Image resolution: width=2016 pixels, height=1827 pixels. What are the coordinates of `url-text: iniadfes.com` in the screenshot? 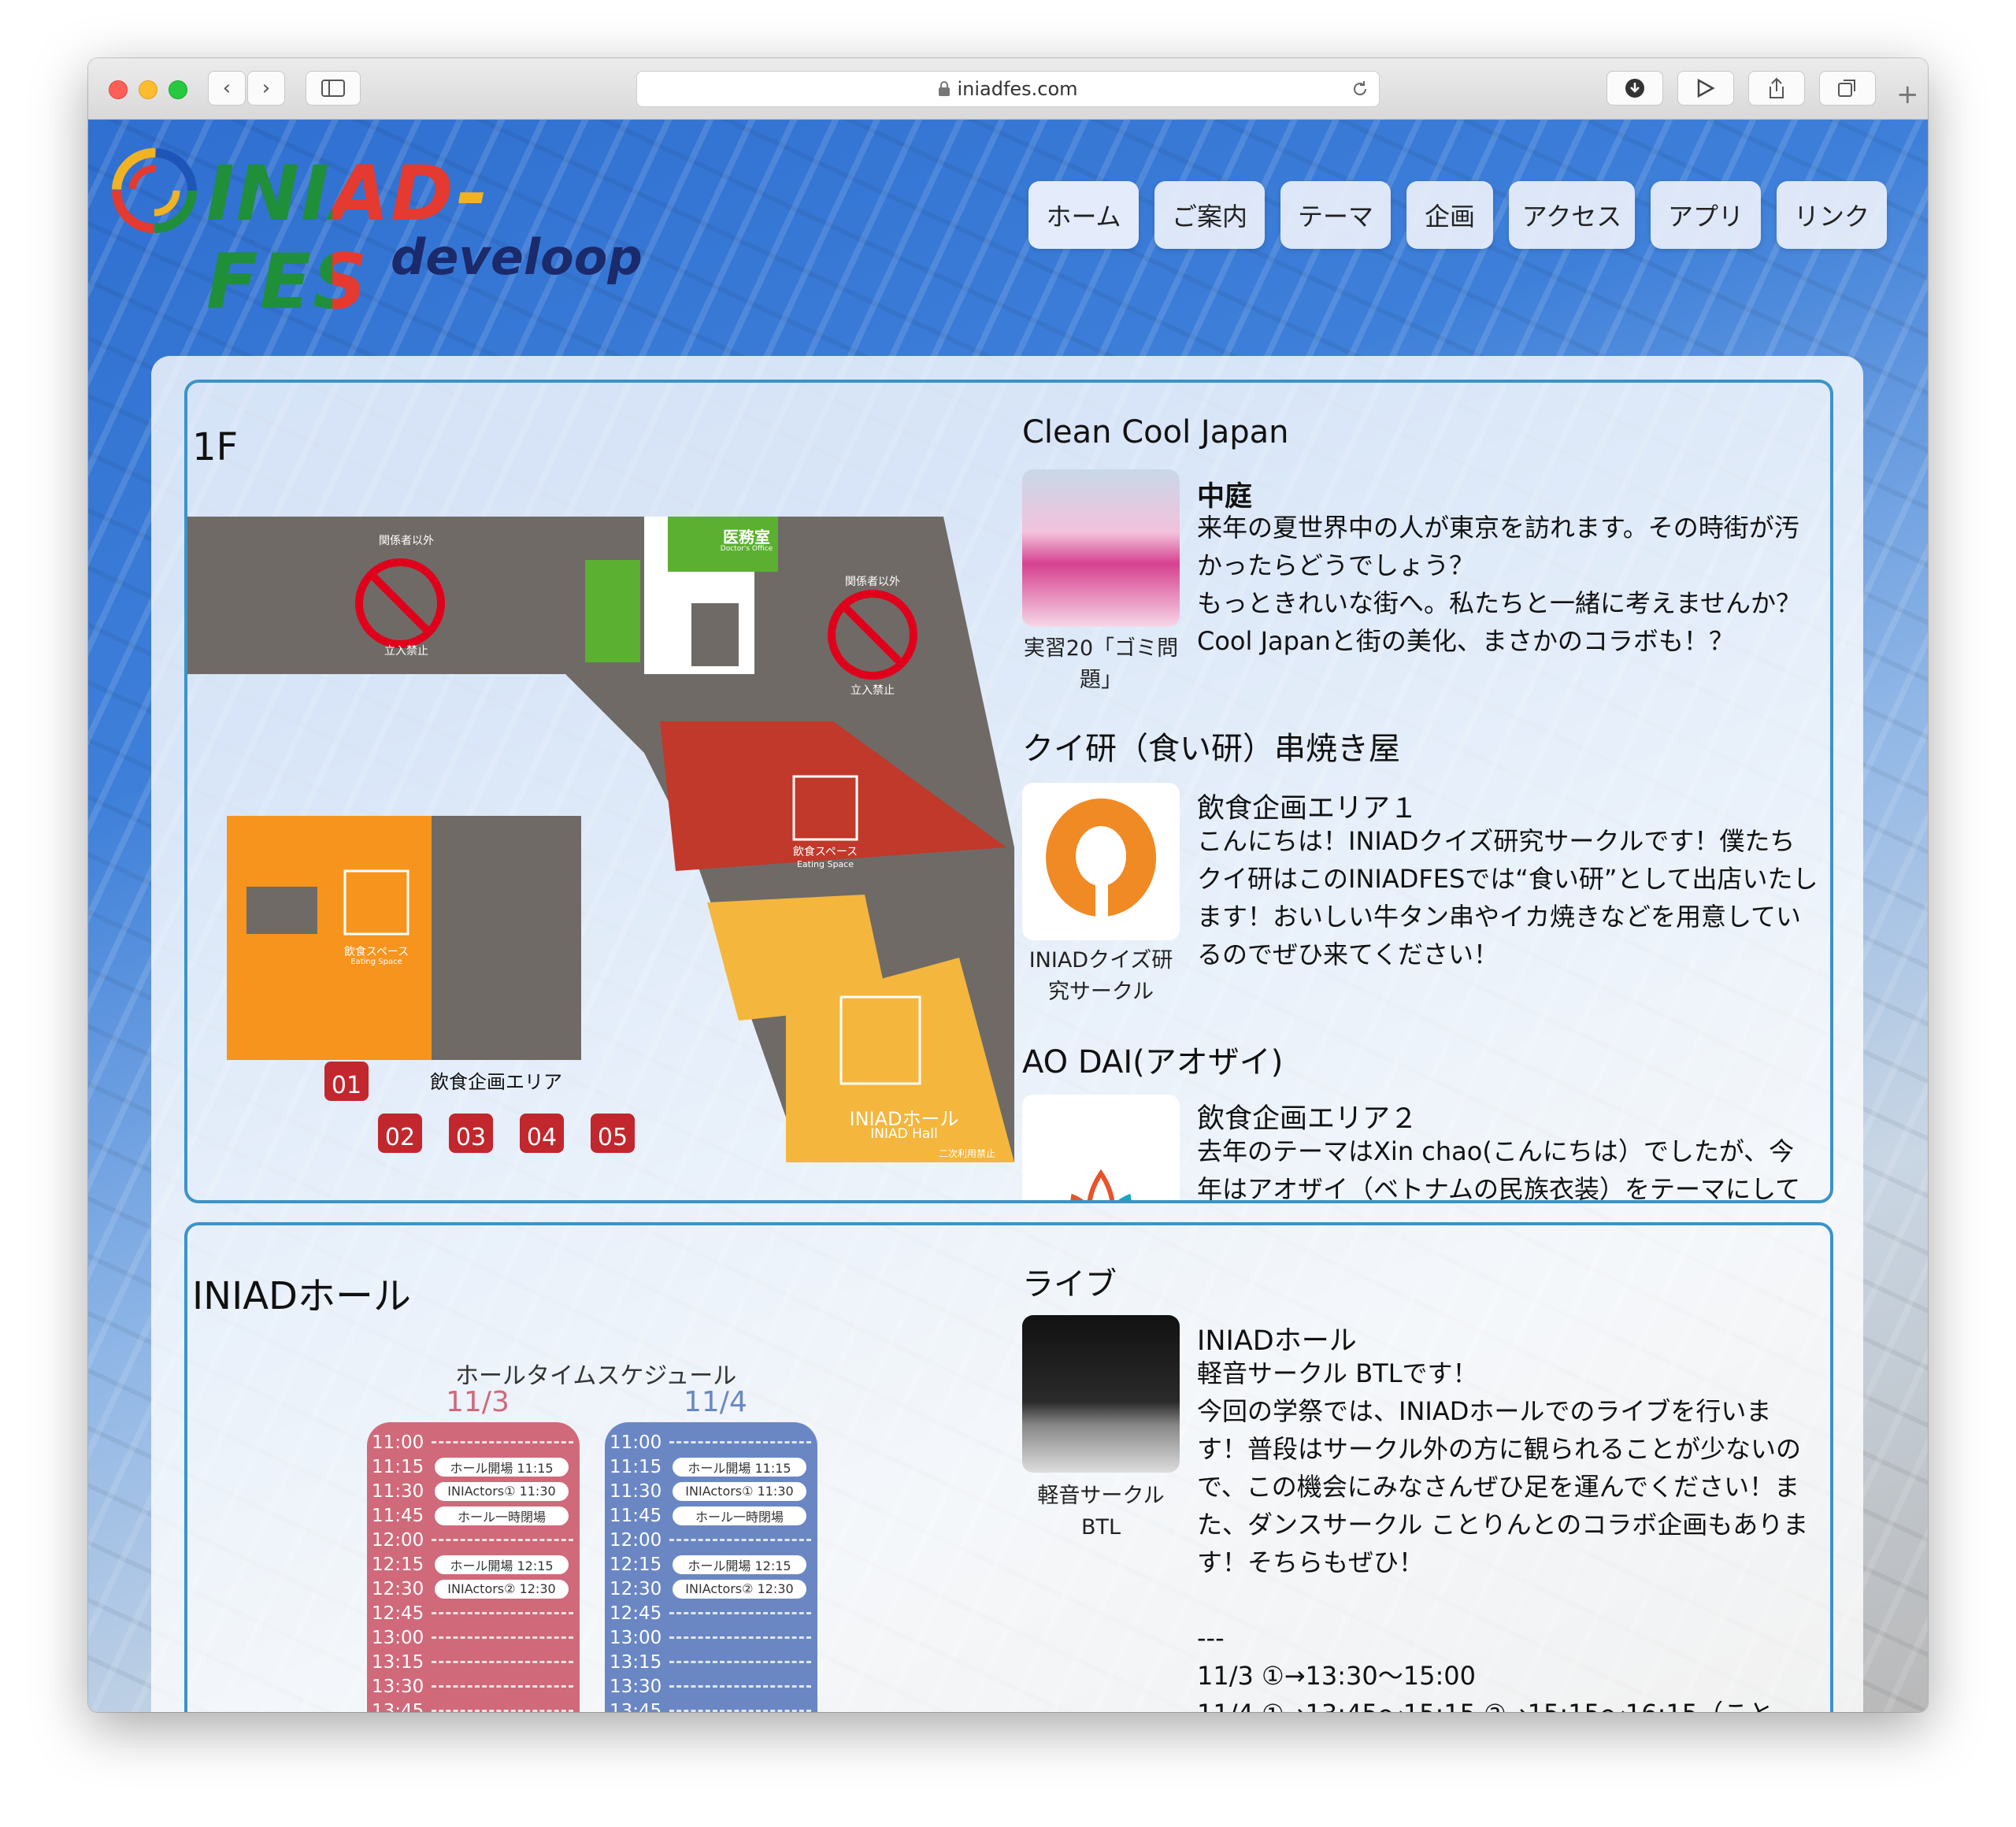 It's located at (1017, 89).